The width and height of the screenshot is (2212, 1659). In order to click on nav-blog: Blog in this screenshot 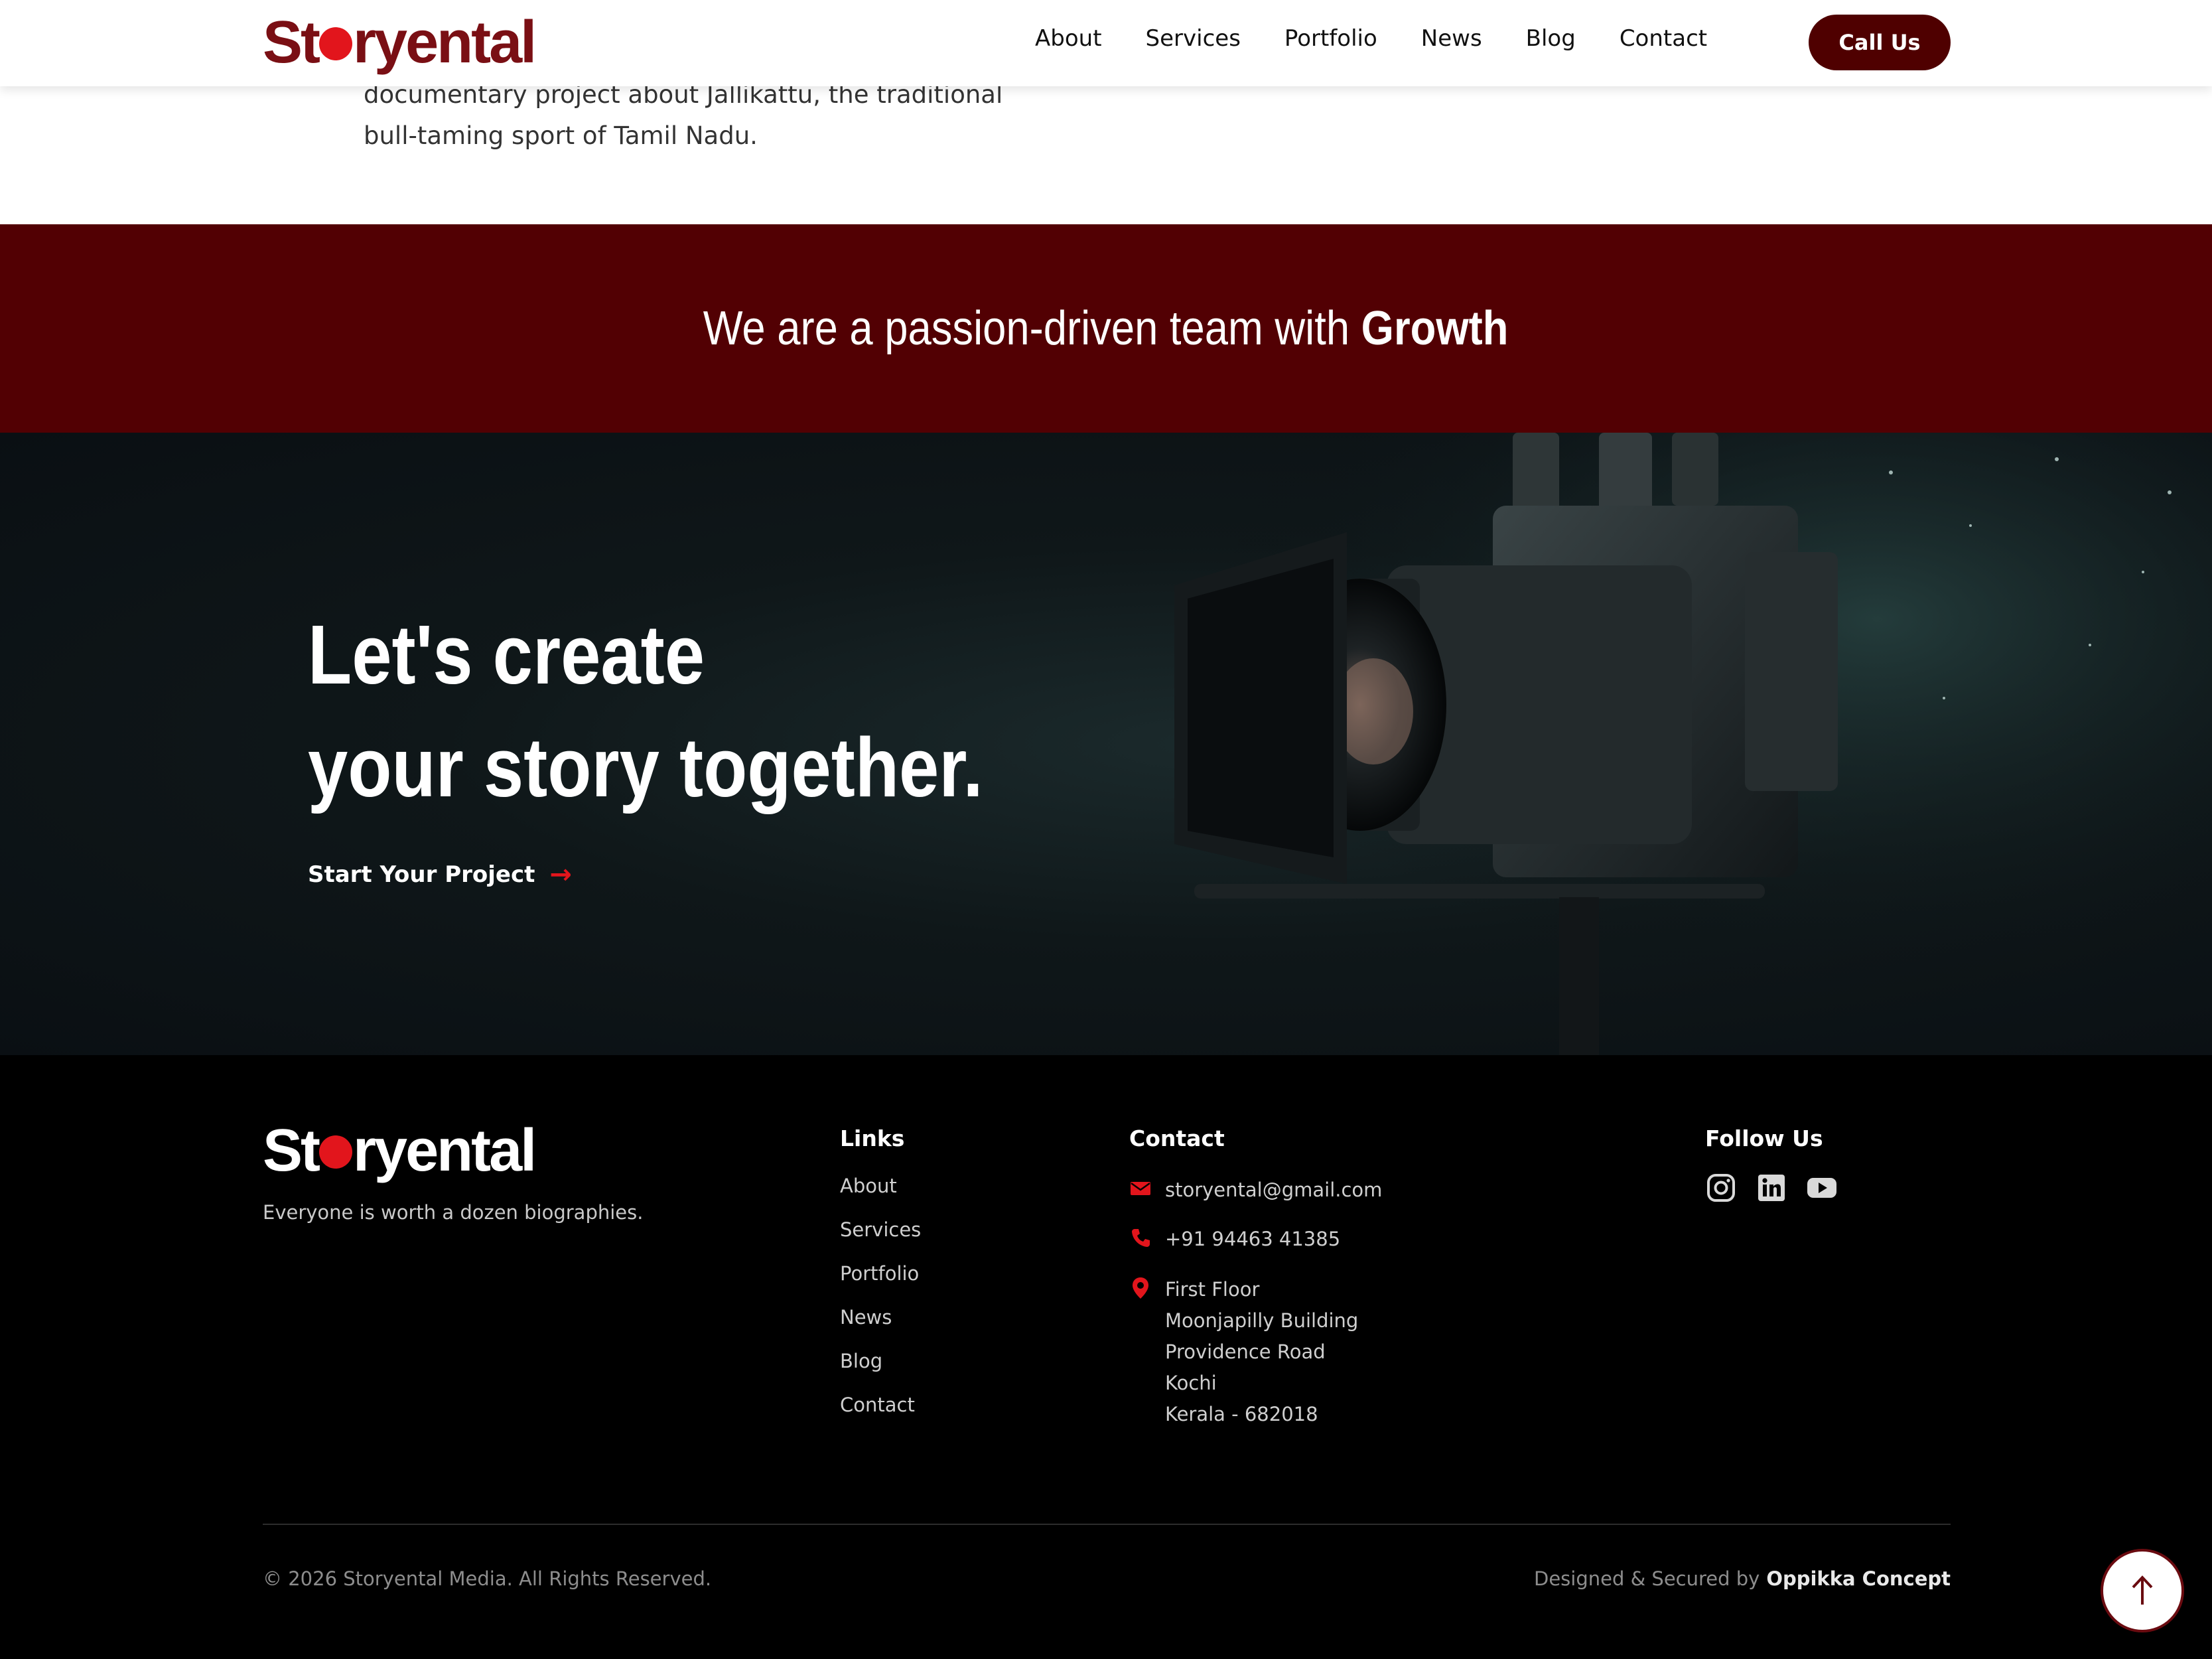, I will do `click(1551, 38)`.